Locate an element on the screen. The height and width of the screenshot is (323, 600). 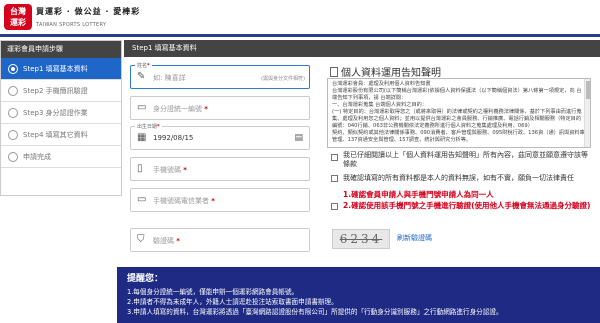
warning-line-2: 2.確認使用該手機門號之手機進行驗證(使用他人手機會無法通過身分驗證) is located at coordinates (467, 205).